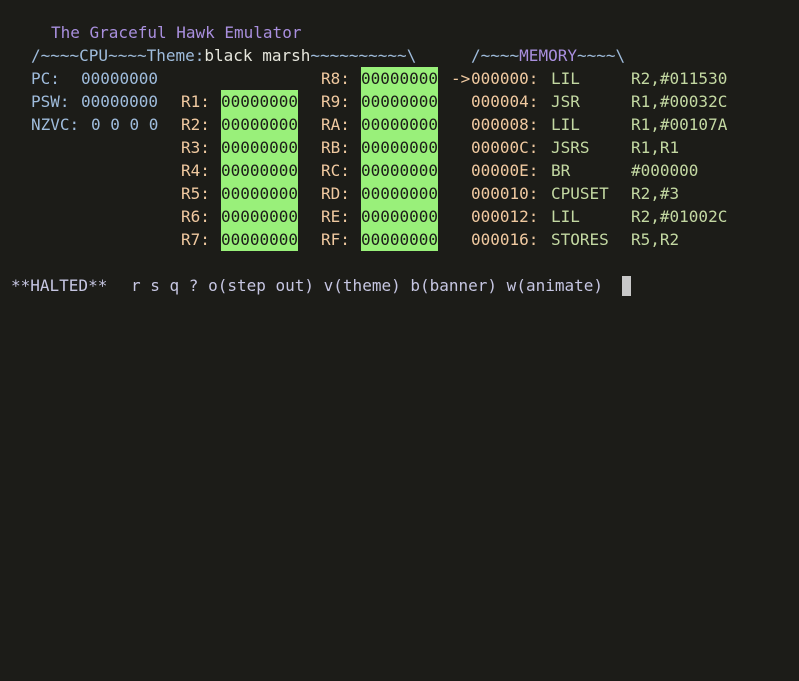 This screenshot has width=799, height=681. What do you see at coordinates (400, 216) in the screenshot?
I see `register-re-value: 00000000` at bounding box center [400, 216].